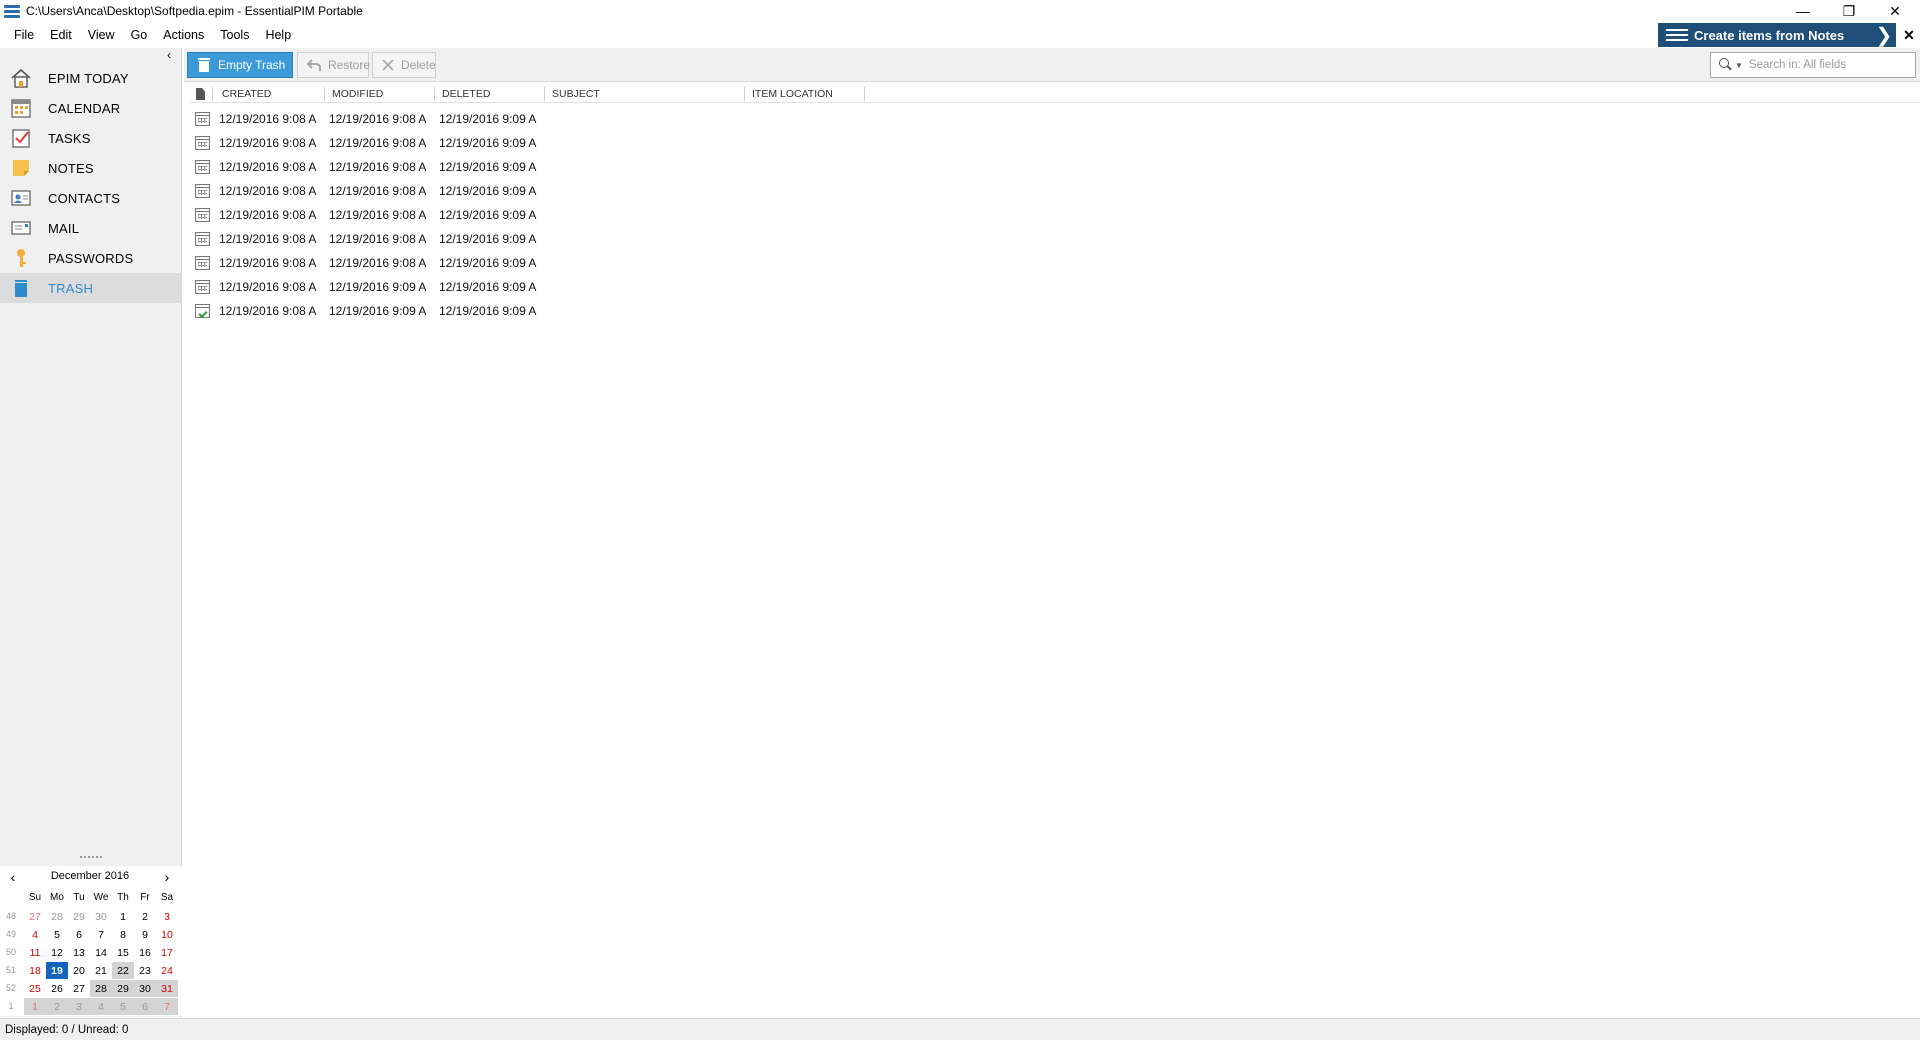  Describe the element at coordinates (791, 94) in the screenshot. I see `column-item-location: ITEM LOCATION` at that location.